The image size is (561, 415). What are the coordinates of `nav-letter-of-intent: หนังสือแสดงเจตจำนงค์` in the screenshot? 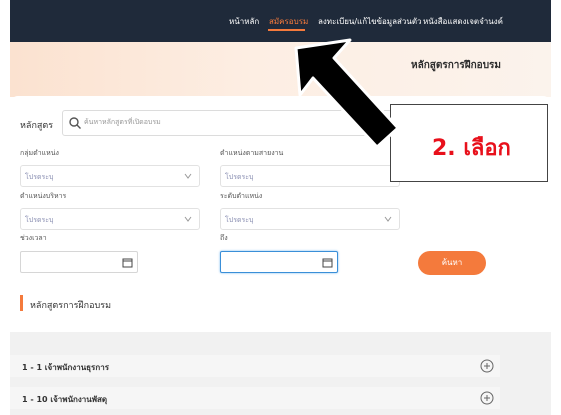 It's located at (463, 21).